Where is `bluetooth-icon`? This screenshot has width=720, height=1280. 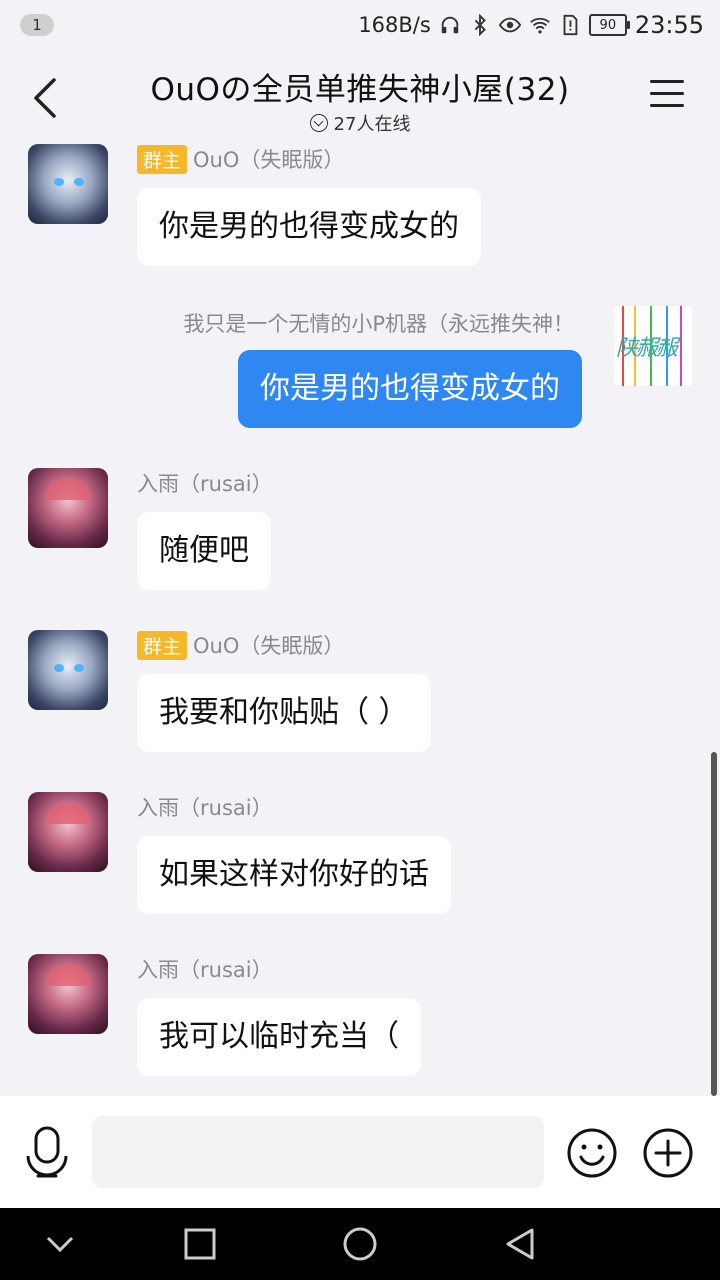 bluetooth-icon is located at coordinates (480, 25).